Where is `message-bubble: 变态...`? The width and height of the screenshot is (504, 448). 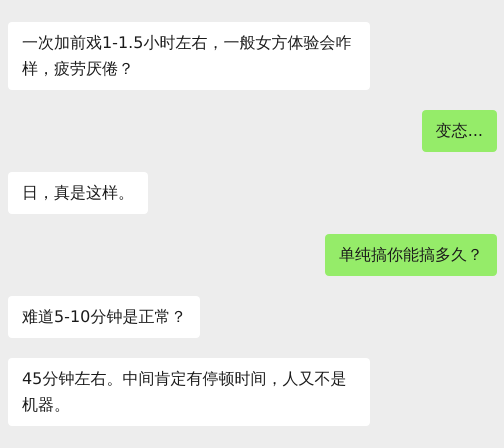 message-bubble: 变态... is located at coordinates (459, 131).